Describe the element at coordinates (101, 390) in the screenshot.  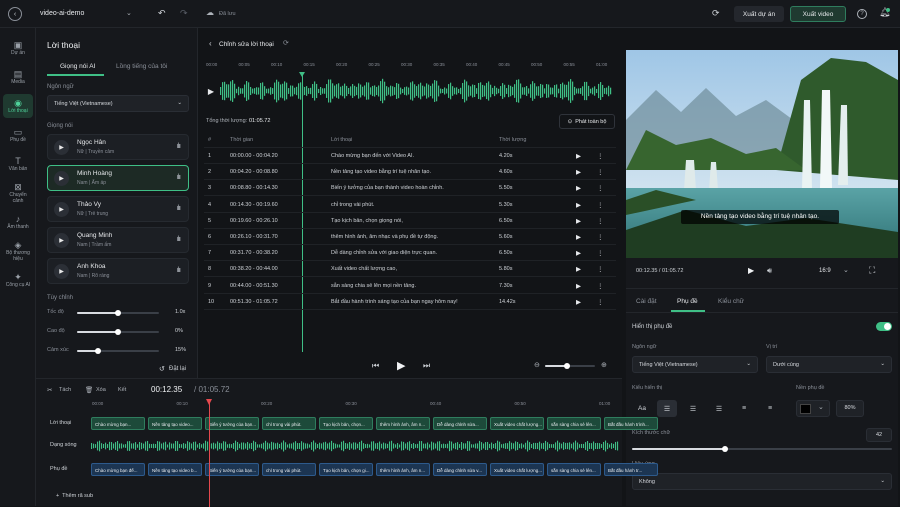
I see `delete-button: Xóa` at that location.